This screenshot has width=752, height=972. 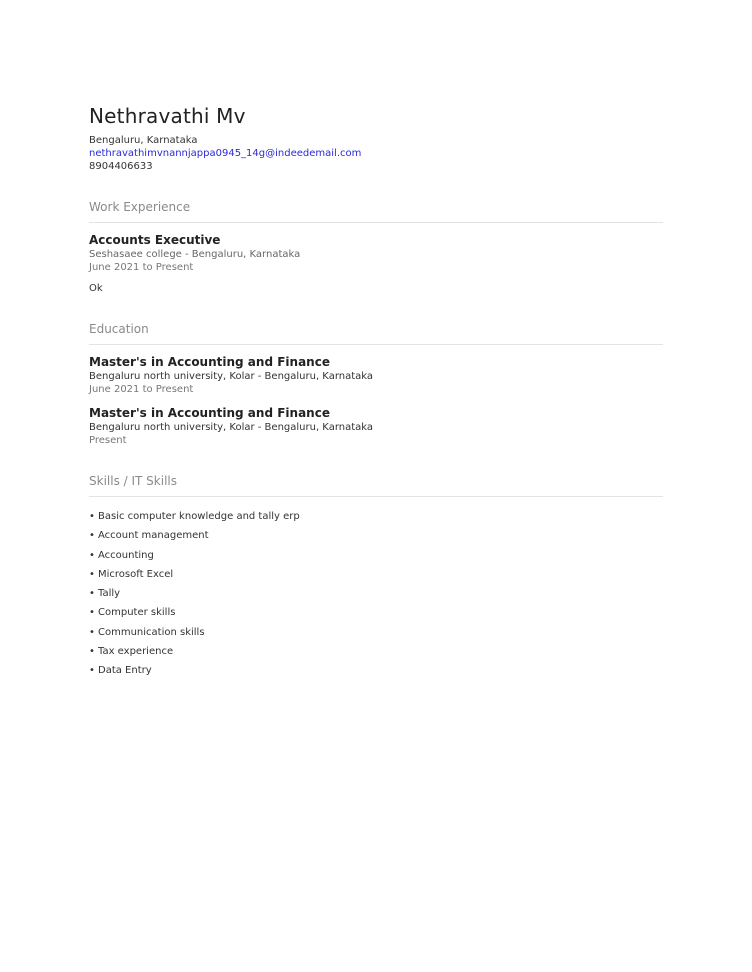 What do you see at coordinates (376, 555) in the screenshot?
I see `skill-item: • Accounting` at bounding box center [376, 555].